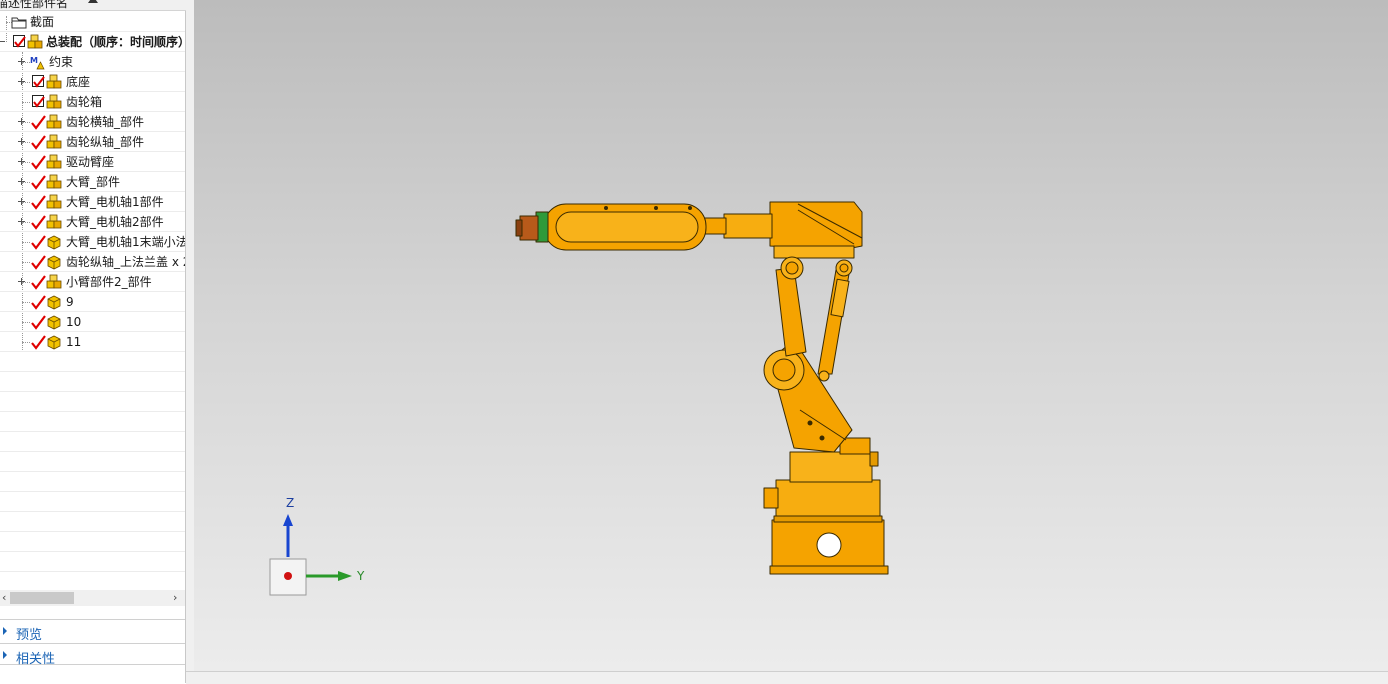 The image size is (1388, 684). What do you see at coordinates (290, 503) in the screenshot?
I see `z-axis-label: Z` at bounding box center [290, 503].